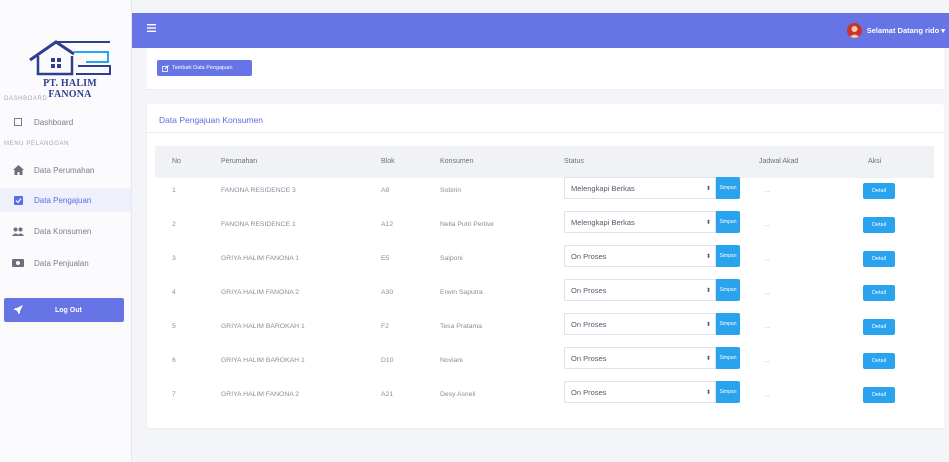 The image size is (949, 462). I want to click on money-icon, so click(18, 263).